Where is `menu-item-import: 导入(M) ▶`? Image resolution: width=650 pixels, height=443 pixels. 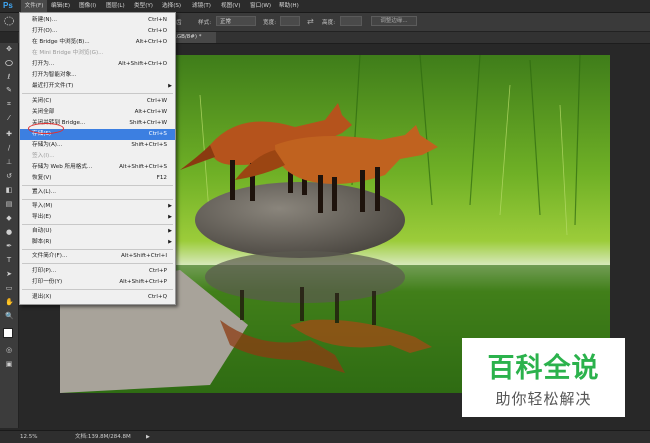 menu-item-import: 导入(M) ▶ is located at coordinates (97, 206).